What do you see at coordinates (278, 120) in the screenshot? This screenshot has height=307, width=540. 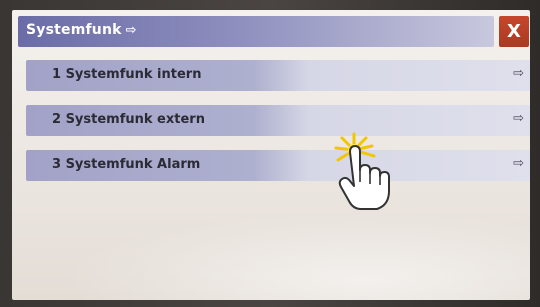 I see `menu-item-systemfunk-extern: 2 Systemfunk extern ⇨` at bounding box center [278, 120].